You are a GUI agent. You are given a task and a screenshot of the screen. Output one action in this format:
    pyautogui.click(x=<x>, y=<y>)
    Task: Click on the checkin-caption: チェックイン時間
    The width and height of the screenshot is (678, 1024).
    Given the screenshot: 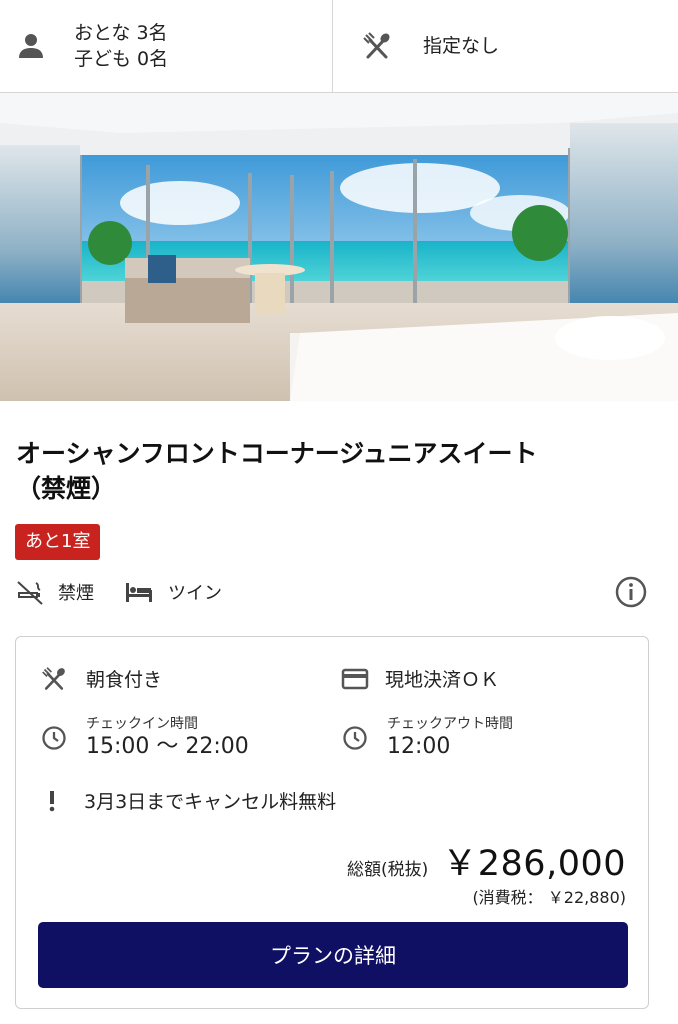 What is the action you would take?
    pyautogui.click(x=142, y=724)
    